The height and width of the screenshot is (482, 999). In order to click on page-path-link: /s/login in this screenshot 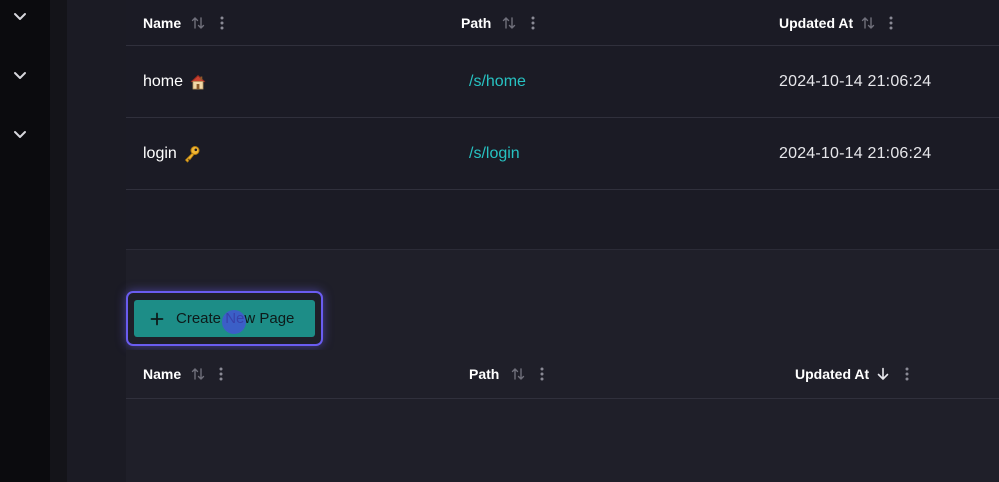, I will do `click(494, 154)`.